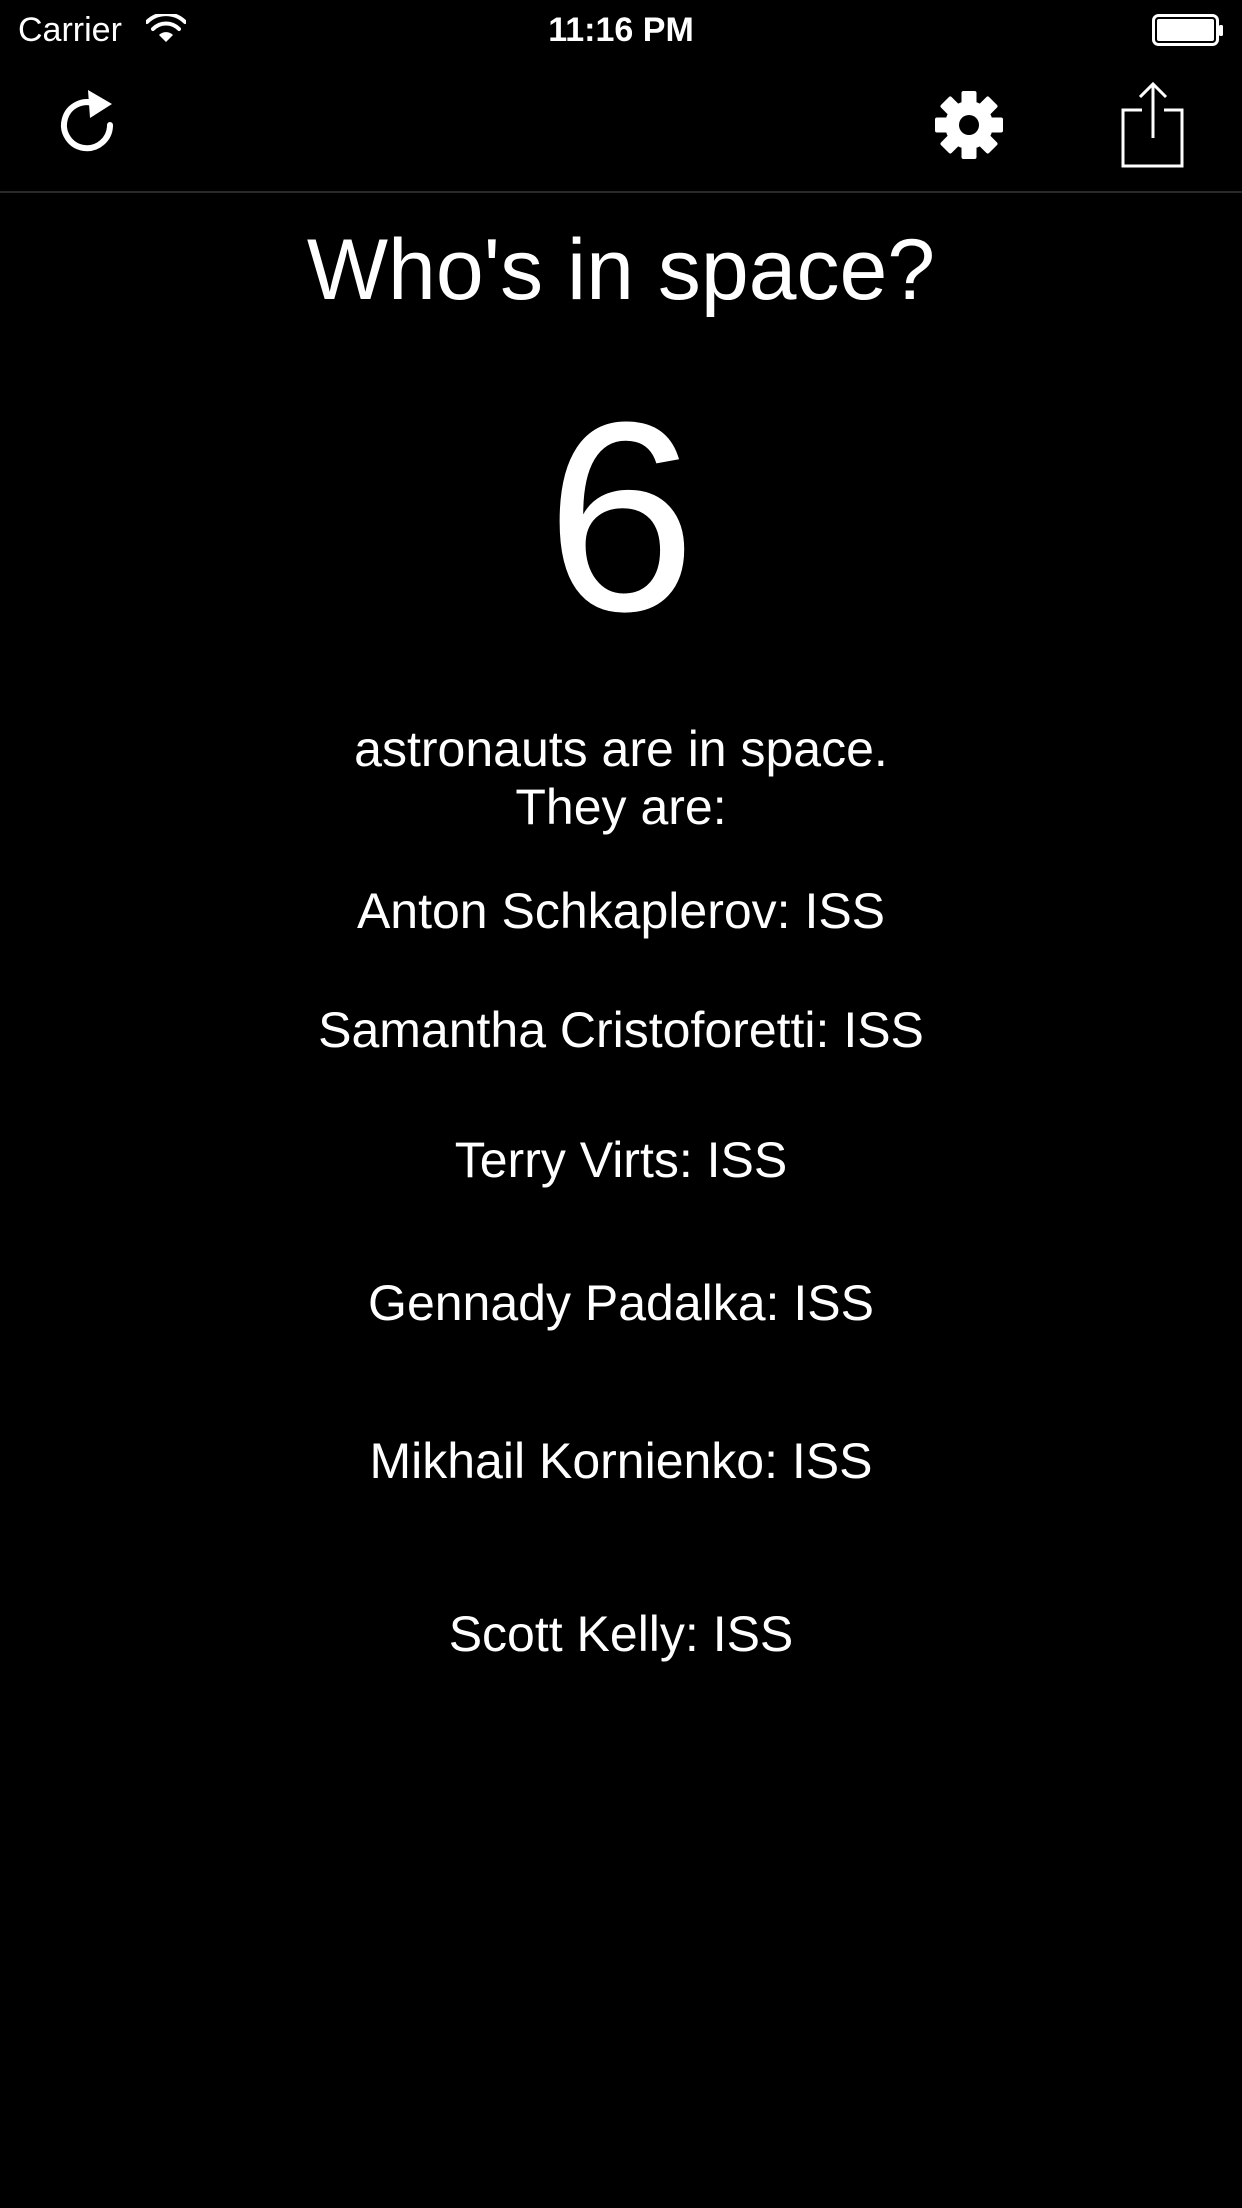 Image resolution: width=1242 pixels, height=2208 pixels. What do you see at coordinates (1187, 30) in the screenshot?
I see `battery-icon` at bounding box center [1187, 30].